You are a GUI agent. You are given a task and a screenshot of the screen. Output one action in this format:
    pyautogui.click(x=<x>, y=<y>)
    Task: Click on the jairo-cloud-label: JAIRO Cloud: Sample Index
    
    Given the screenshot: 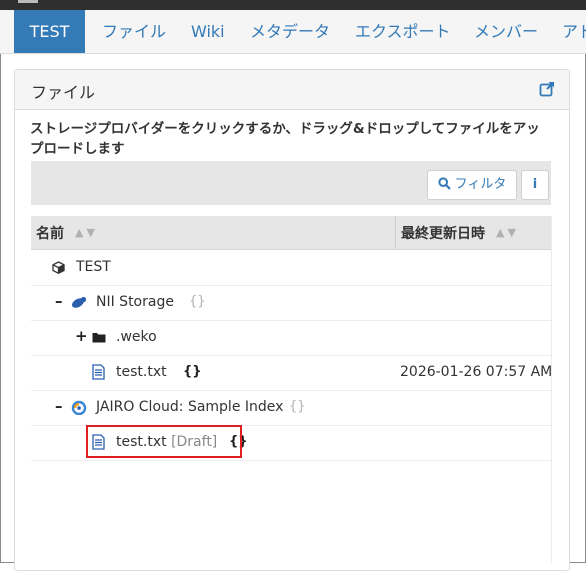 What is the action you would take?
    pyautogui.click(x=190, y=407)
    